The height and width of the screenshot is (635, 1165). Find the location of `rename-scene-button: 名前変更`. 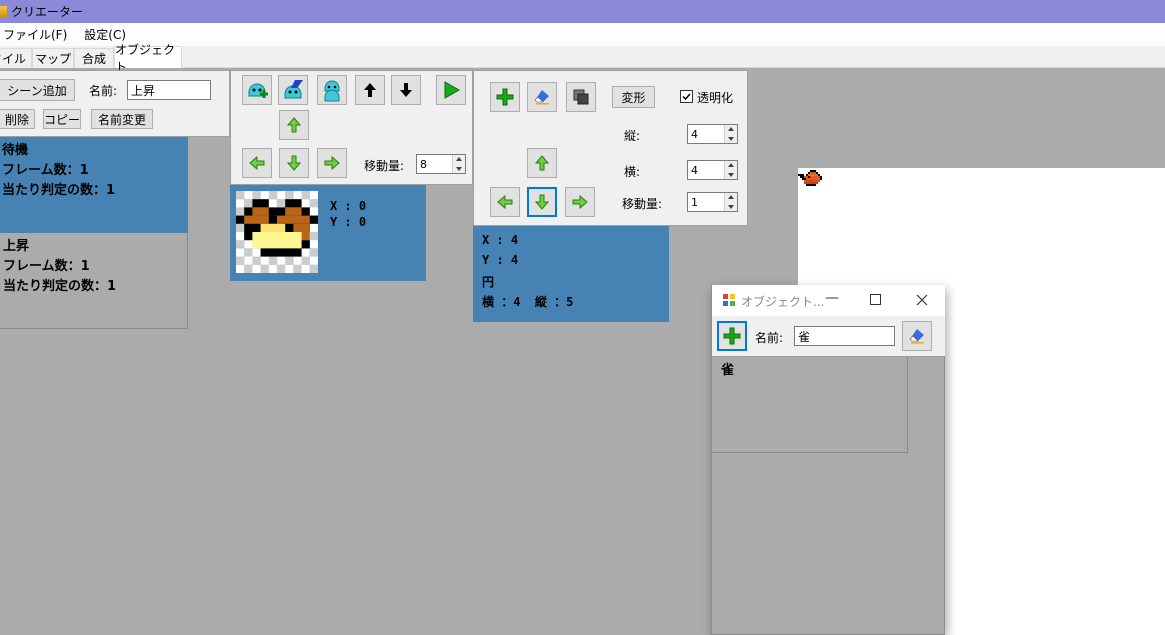

rename-scene-button: 名前変更 is located at coordinates (122, 119).